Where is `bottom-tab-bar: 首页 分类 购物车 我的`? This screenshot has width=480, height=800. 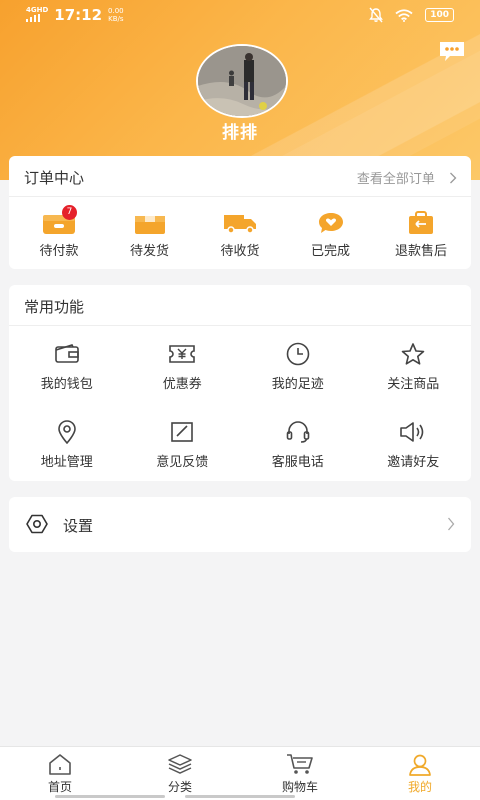 bottom-tab-bar: 首页 分类 购物车 我的 is located at coordinates (240, 773).